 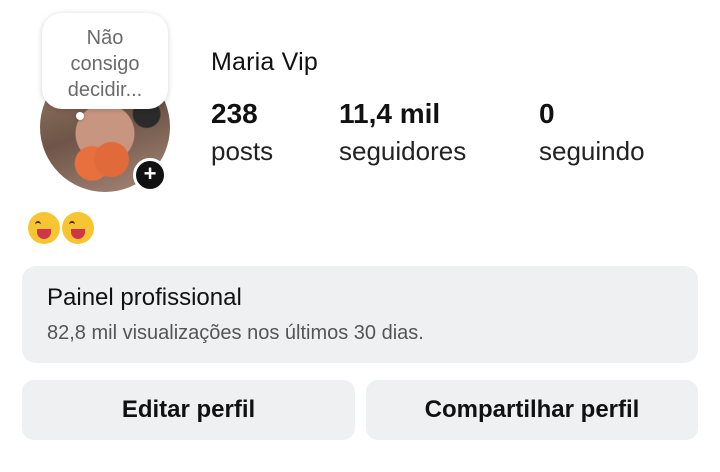 I want to click on edit-profile-button: Editar perfil, so click(x=188, y=410).